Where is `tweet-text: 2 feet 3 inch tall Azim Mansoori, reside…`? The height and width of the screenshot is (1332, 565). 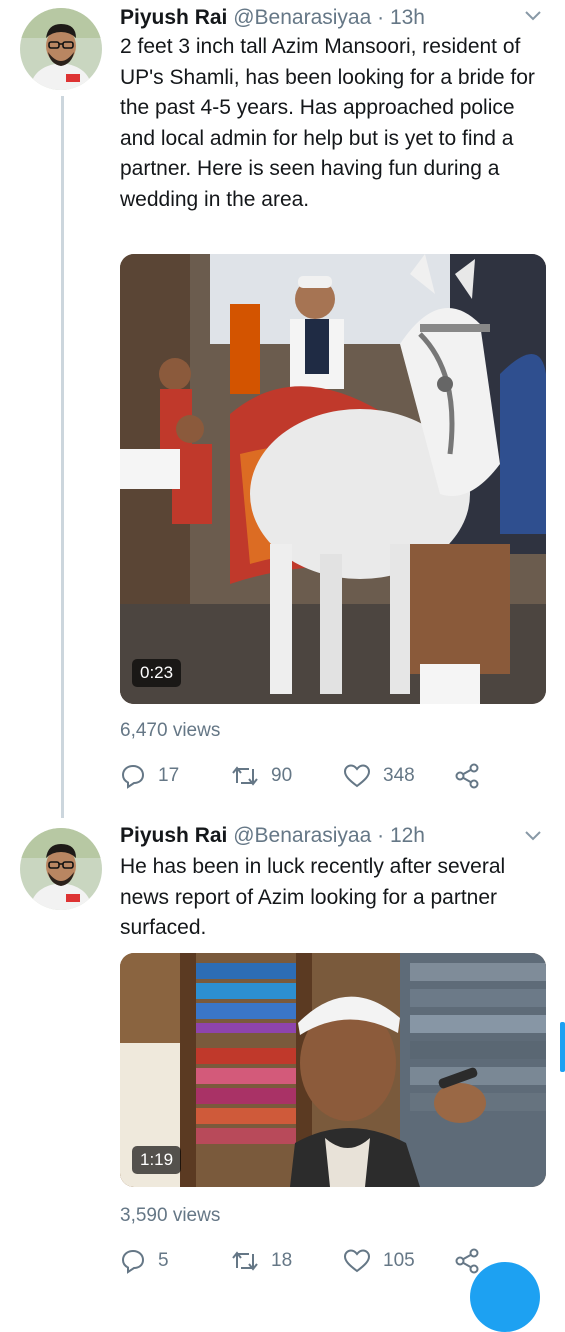 tweet-text: 2 feet 3 inch tall Azim Mansoori, reside… is located at coordinates (327, 123).